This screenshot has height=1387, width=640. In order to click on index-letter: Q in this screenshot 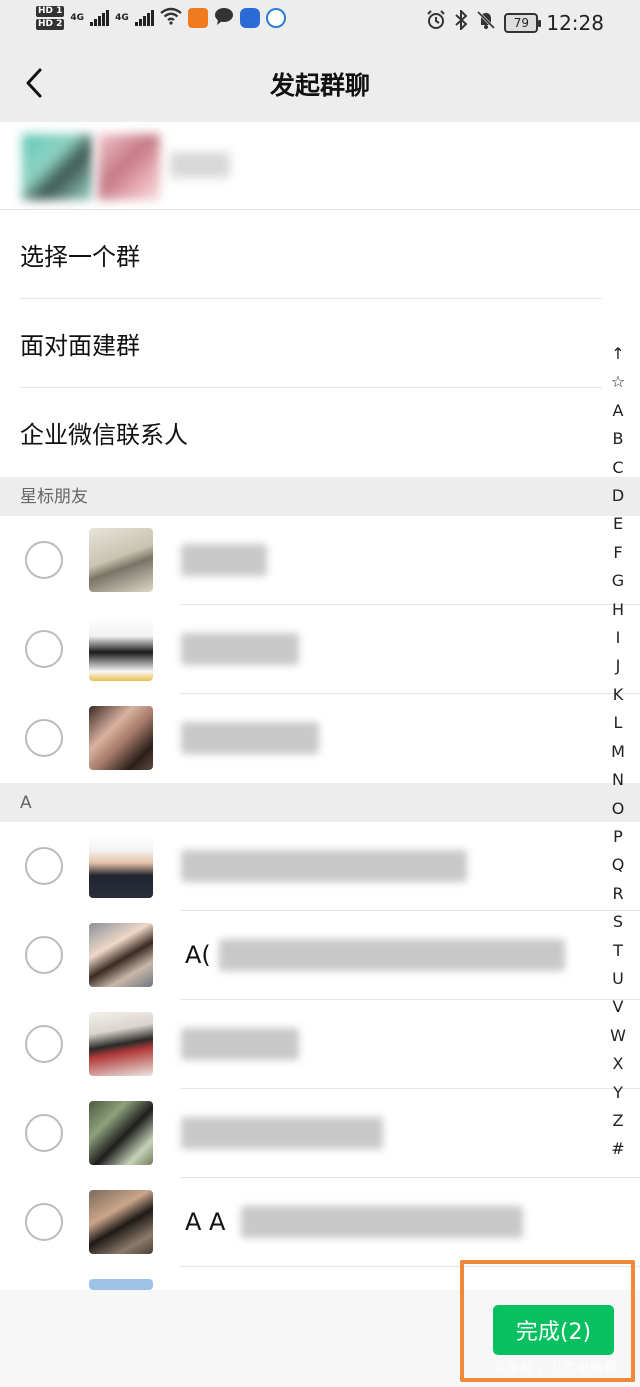, I will do `click(618, 865)`.